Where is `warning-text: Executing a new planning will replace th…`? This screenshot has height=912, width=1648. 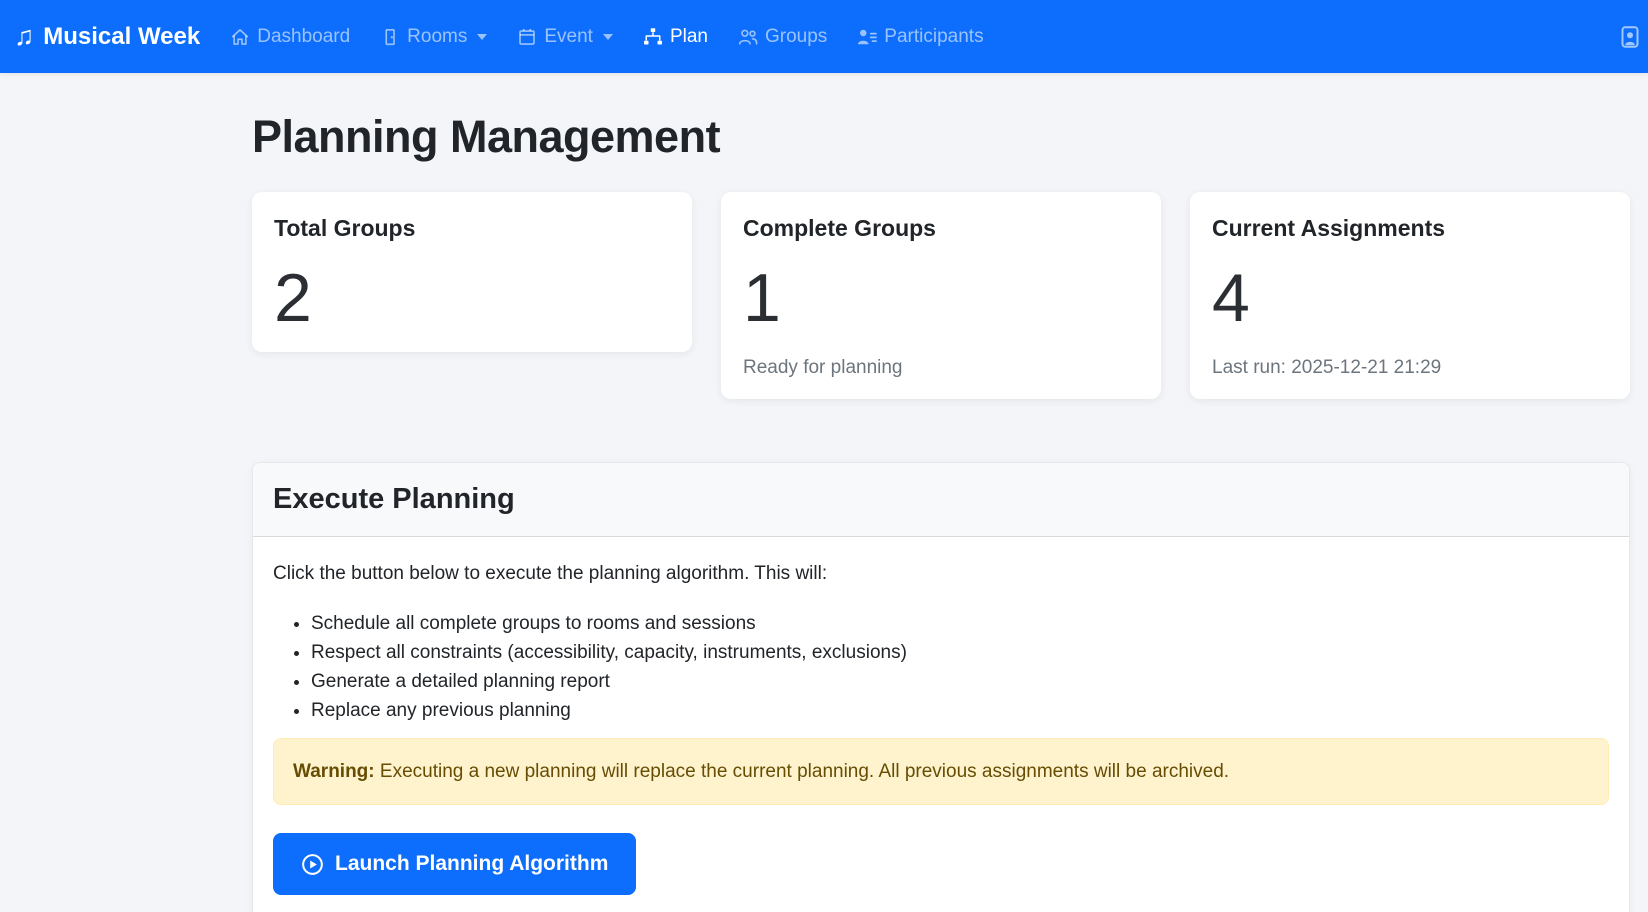
warning-text: Executing a new planning will replace th… is located at coordinates (802, 771).